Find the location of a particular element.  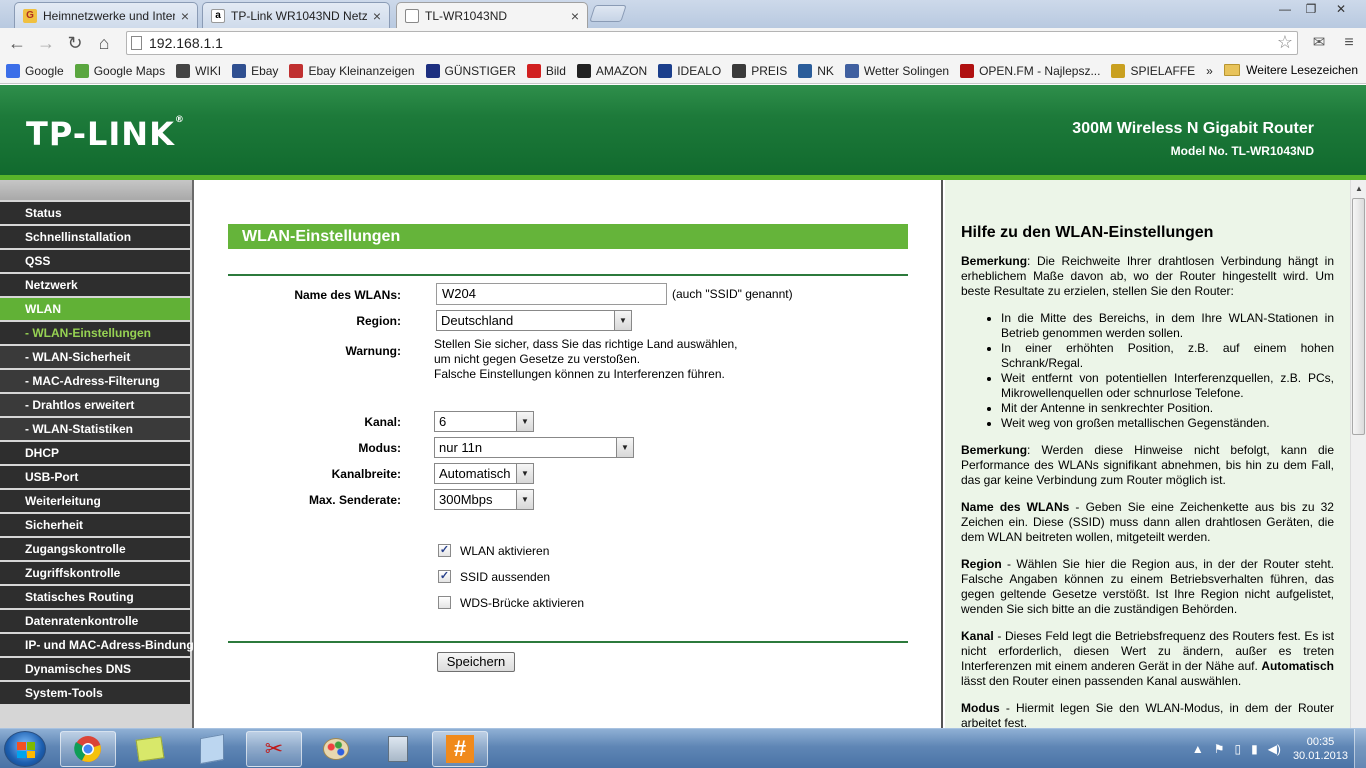

sidebar-item-wlan-statistiken: - WLAN-Statistiken is located at coordinates (95, 429).